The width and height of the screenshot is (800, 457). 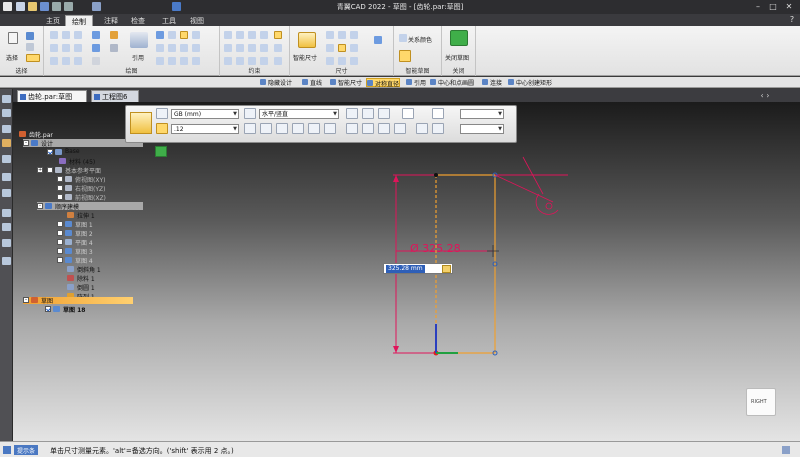 What do you see at coordinates (354, 61) in the screenshot?
I see `auto-dimension-icon` at bounding box center [354, 61].